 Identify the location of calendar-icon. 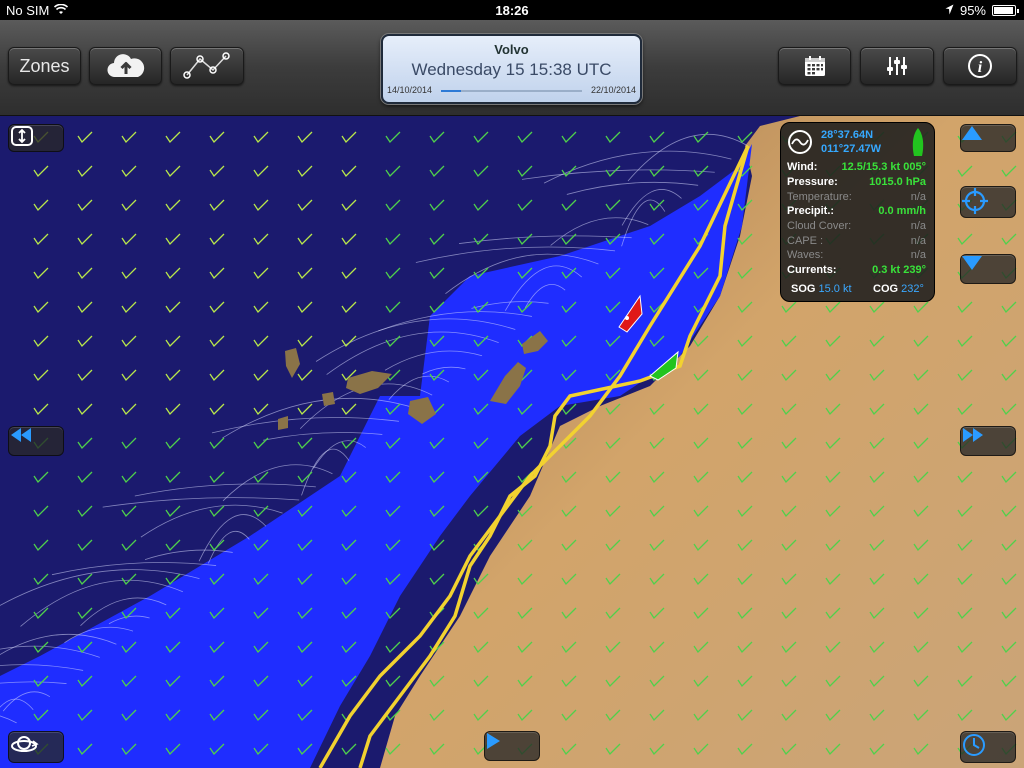
(815, 66).